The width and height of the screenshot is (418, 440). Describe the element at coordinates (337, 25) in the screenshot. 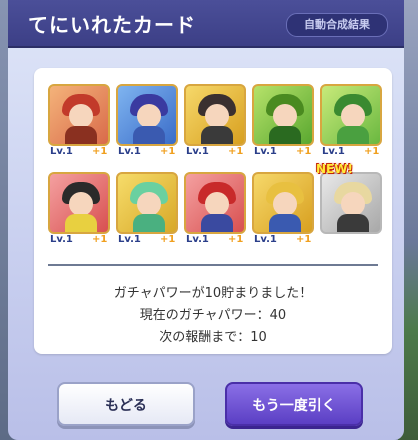

I see `auto-compose-result-button: 自動合成結果` at that location.